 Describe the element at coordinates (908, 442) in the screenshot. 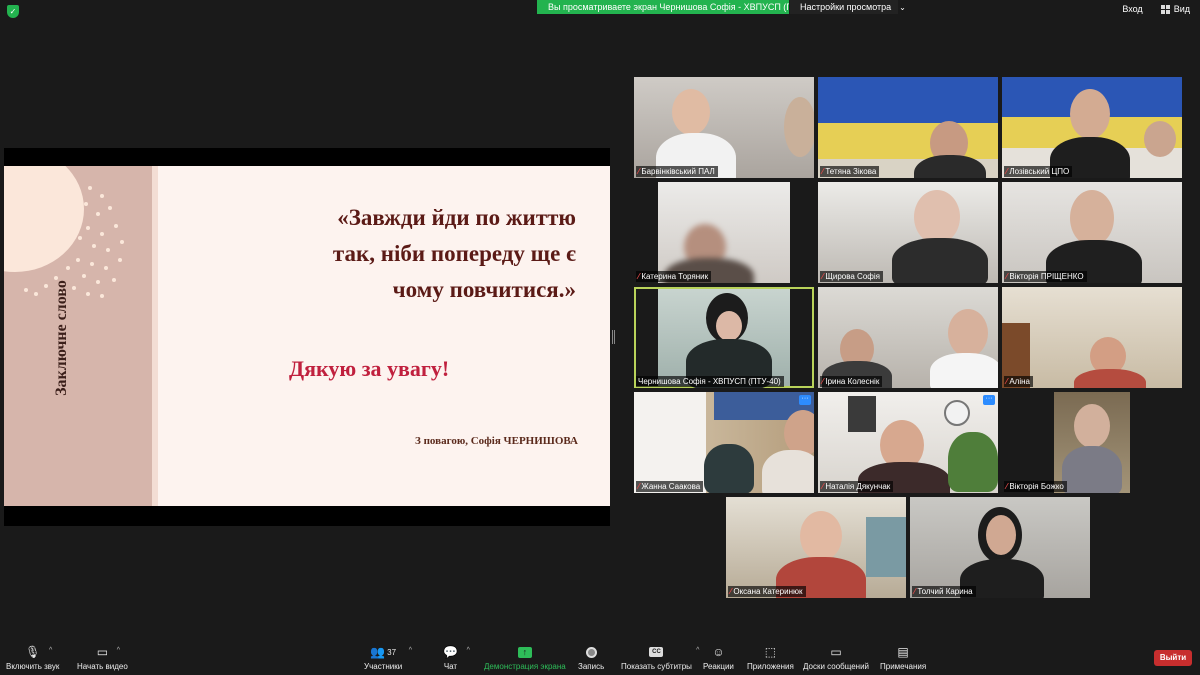

I see `video-tile: ··· ⁄ Наталія Дякунчак` at that location.